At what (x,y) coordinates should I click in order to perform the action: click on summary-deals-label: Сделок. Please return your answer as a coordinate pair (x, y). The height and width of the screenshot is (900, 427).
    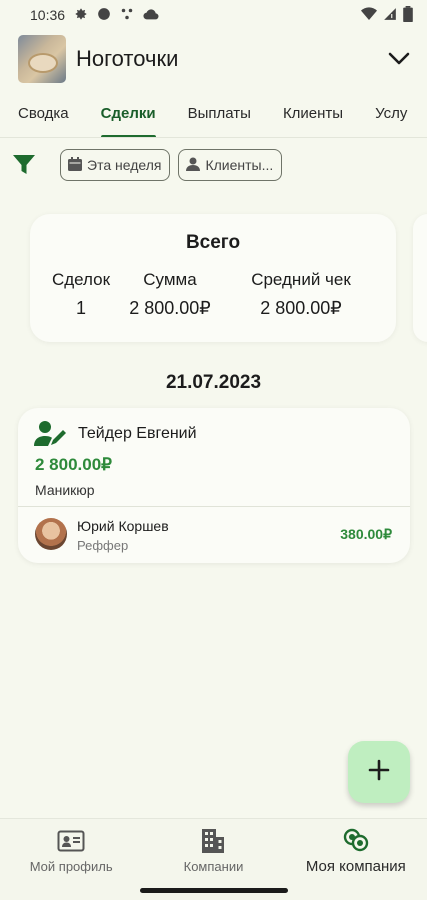
    Looking at the image, I should click on (81, 279).